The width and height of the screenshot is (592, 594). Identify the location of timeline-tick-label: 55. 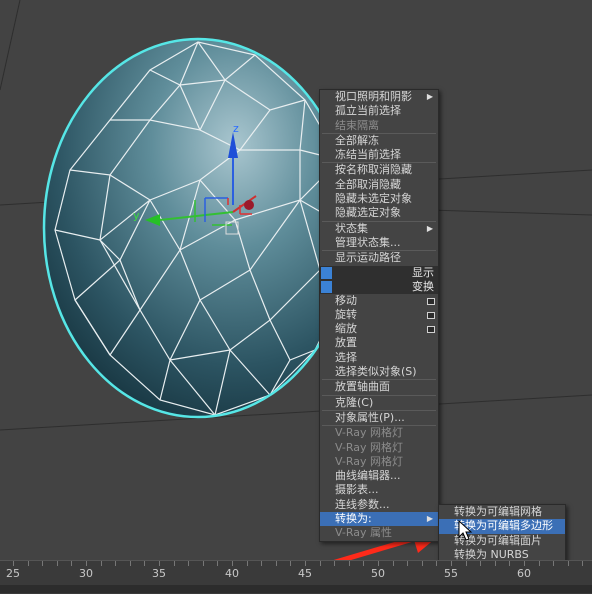
(451, 573).